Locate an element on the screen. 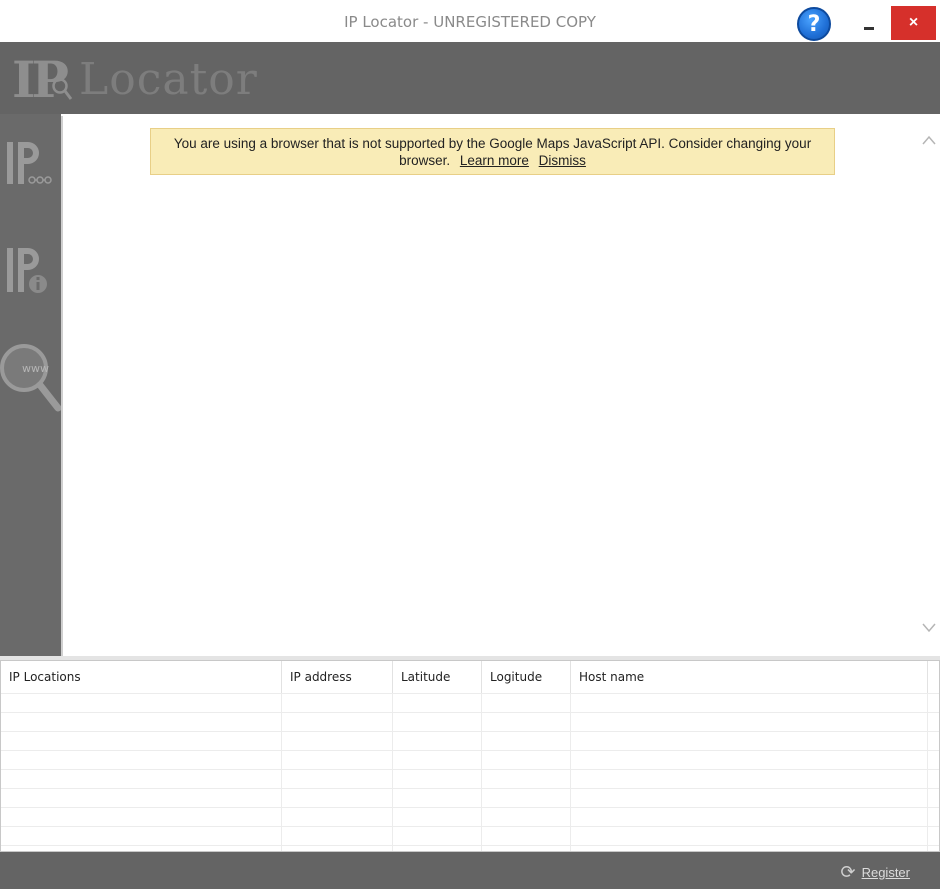 This screenshot has height=889, width=940. ip-network-icon is located at coordinates (29, 163).